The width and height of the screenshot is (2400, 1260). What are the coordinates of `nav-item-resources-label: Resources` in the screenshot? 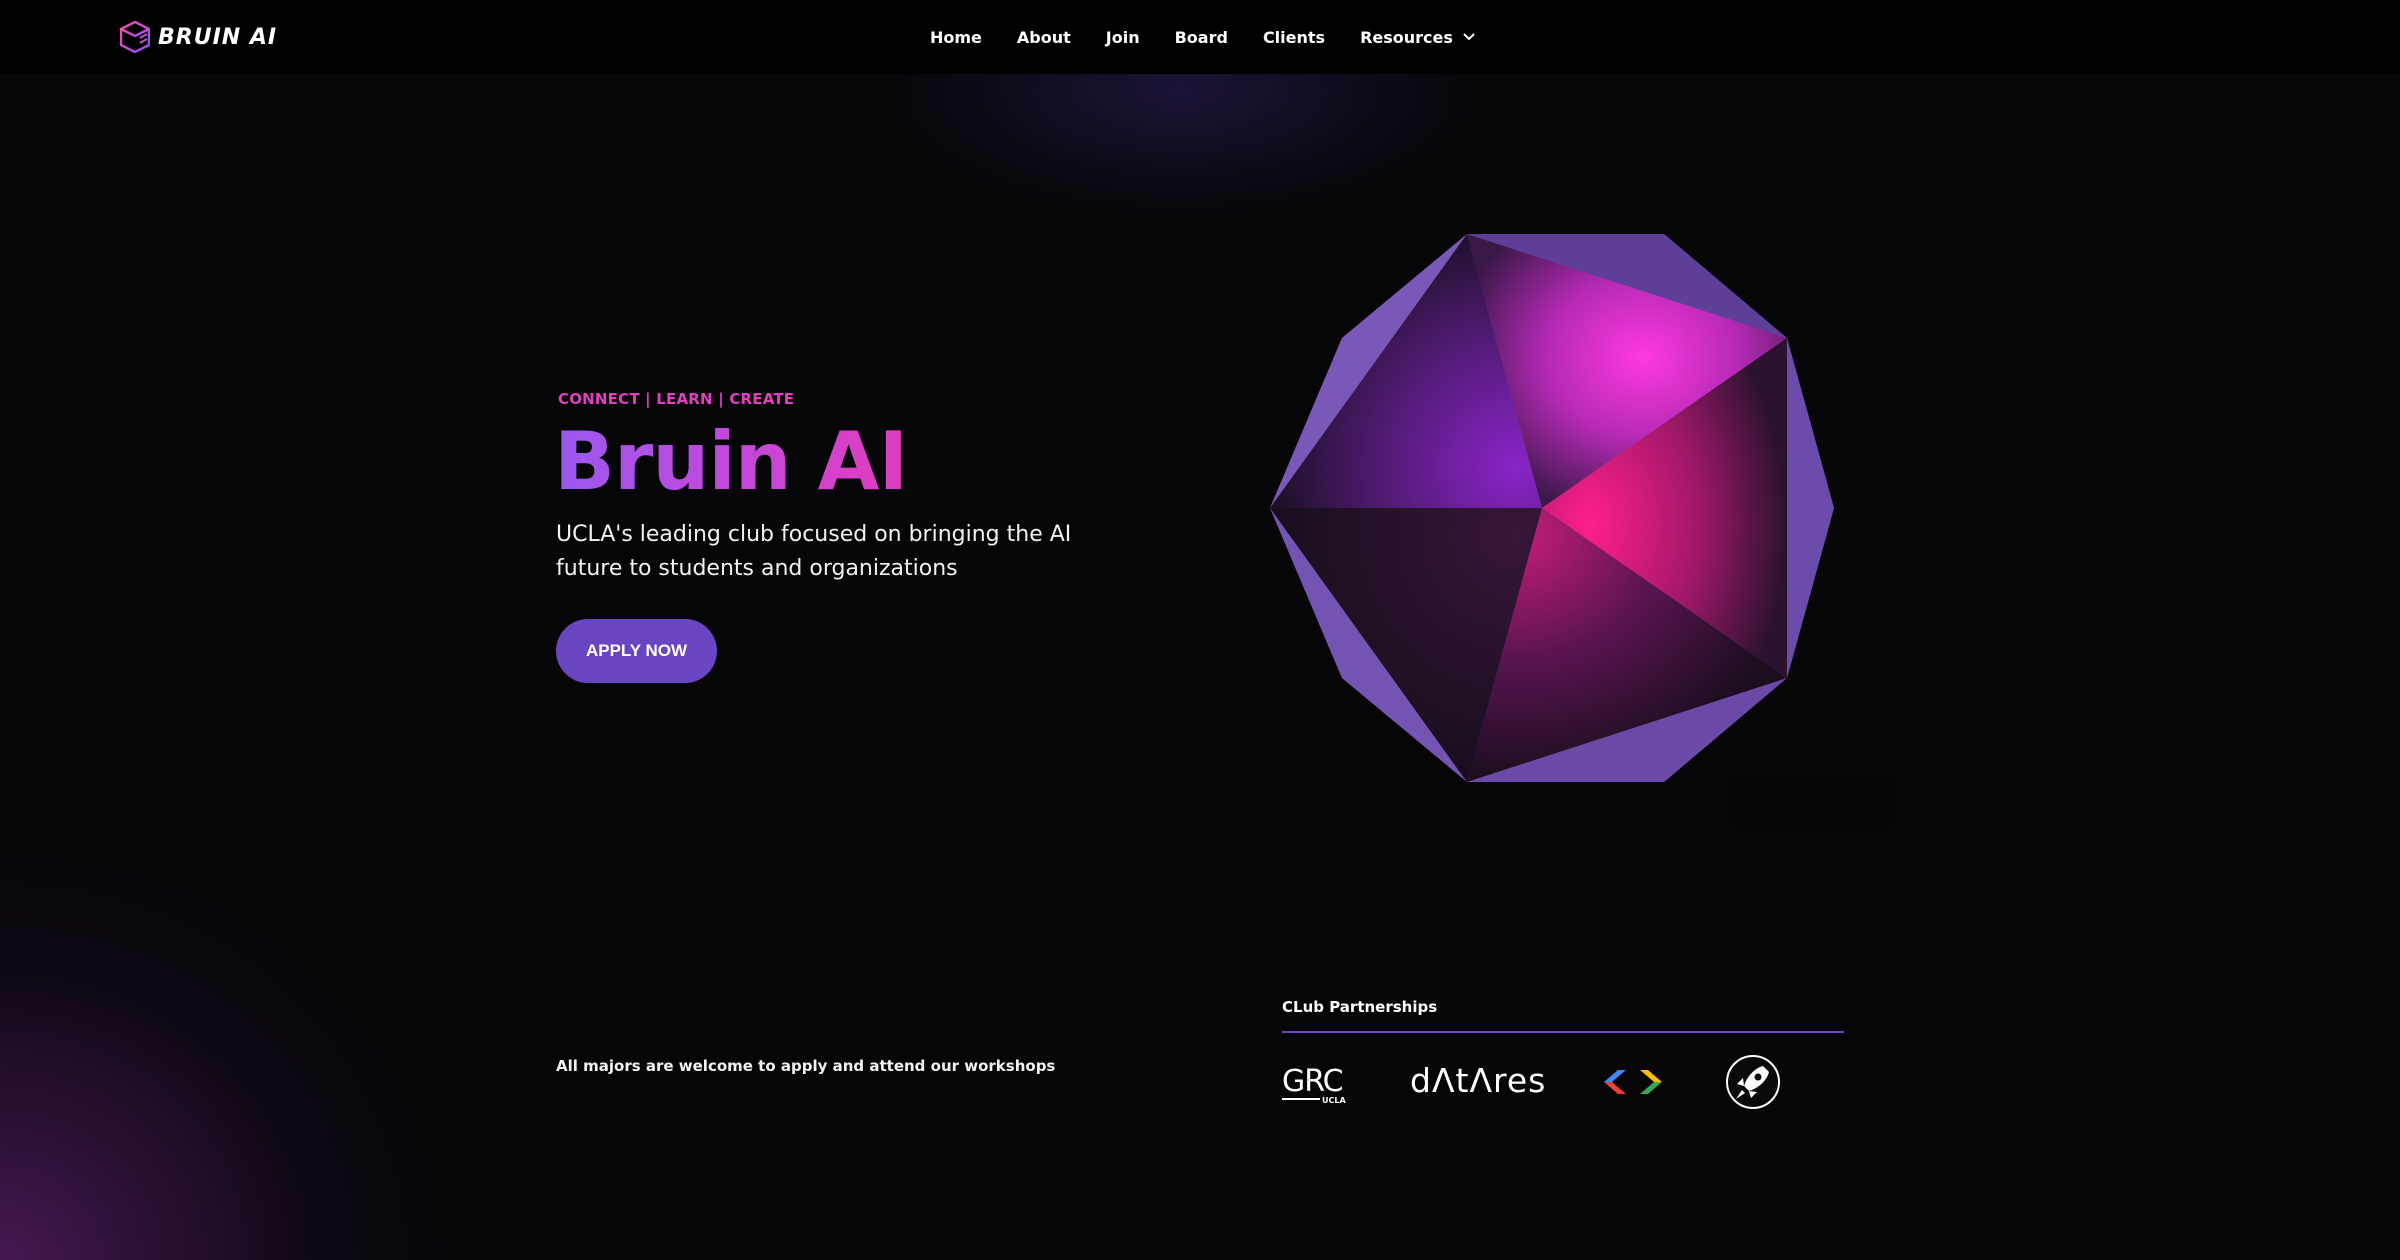 It's located at (1406, 37).